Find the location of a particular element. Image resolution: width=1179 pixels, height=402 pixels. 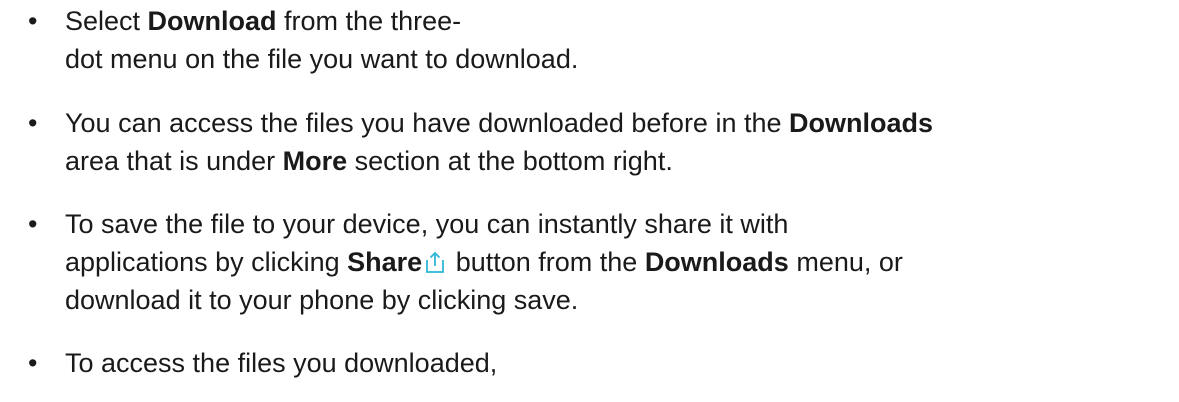

list-item-text: To access the files you downloaded, is located at coordinates (281, 363).